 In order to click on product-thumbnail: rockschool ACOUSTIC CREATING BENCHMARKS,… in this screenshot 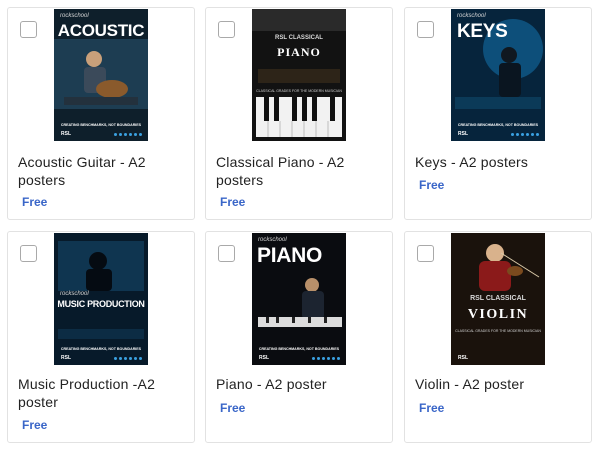, I will do `click(101, 75)`.